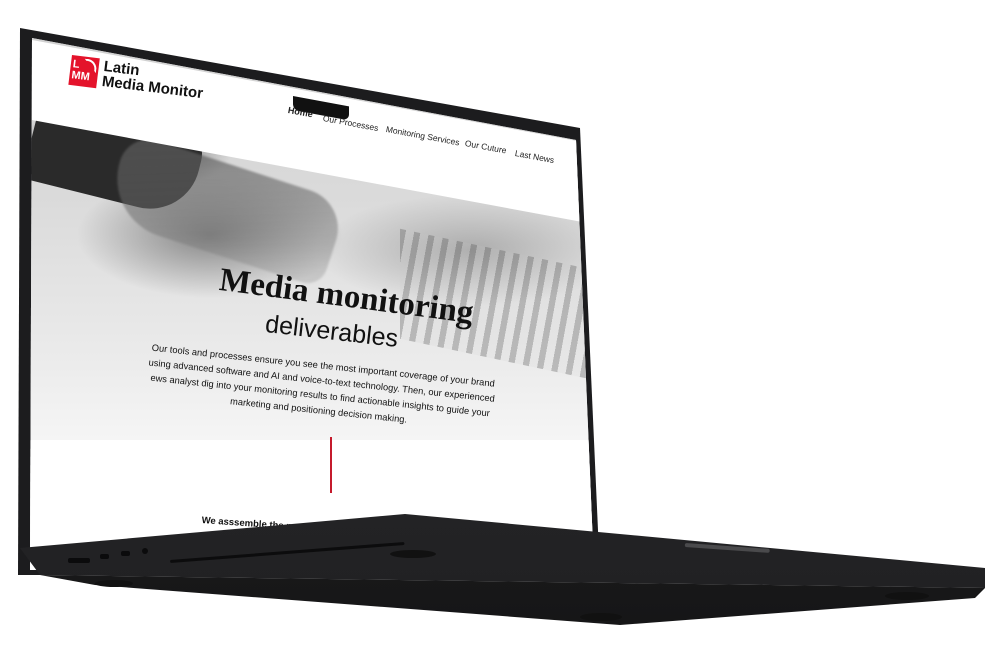  I want to click on logo-mark-icon: L MM, so click(84, 72).